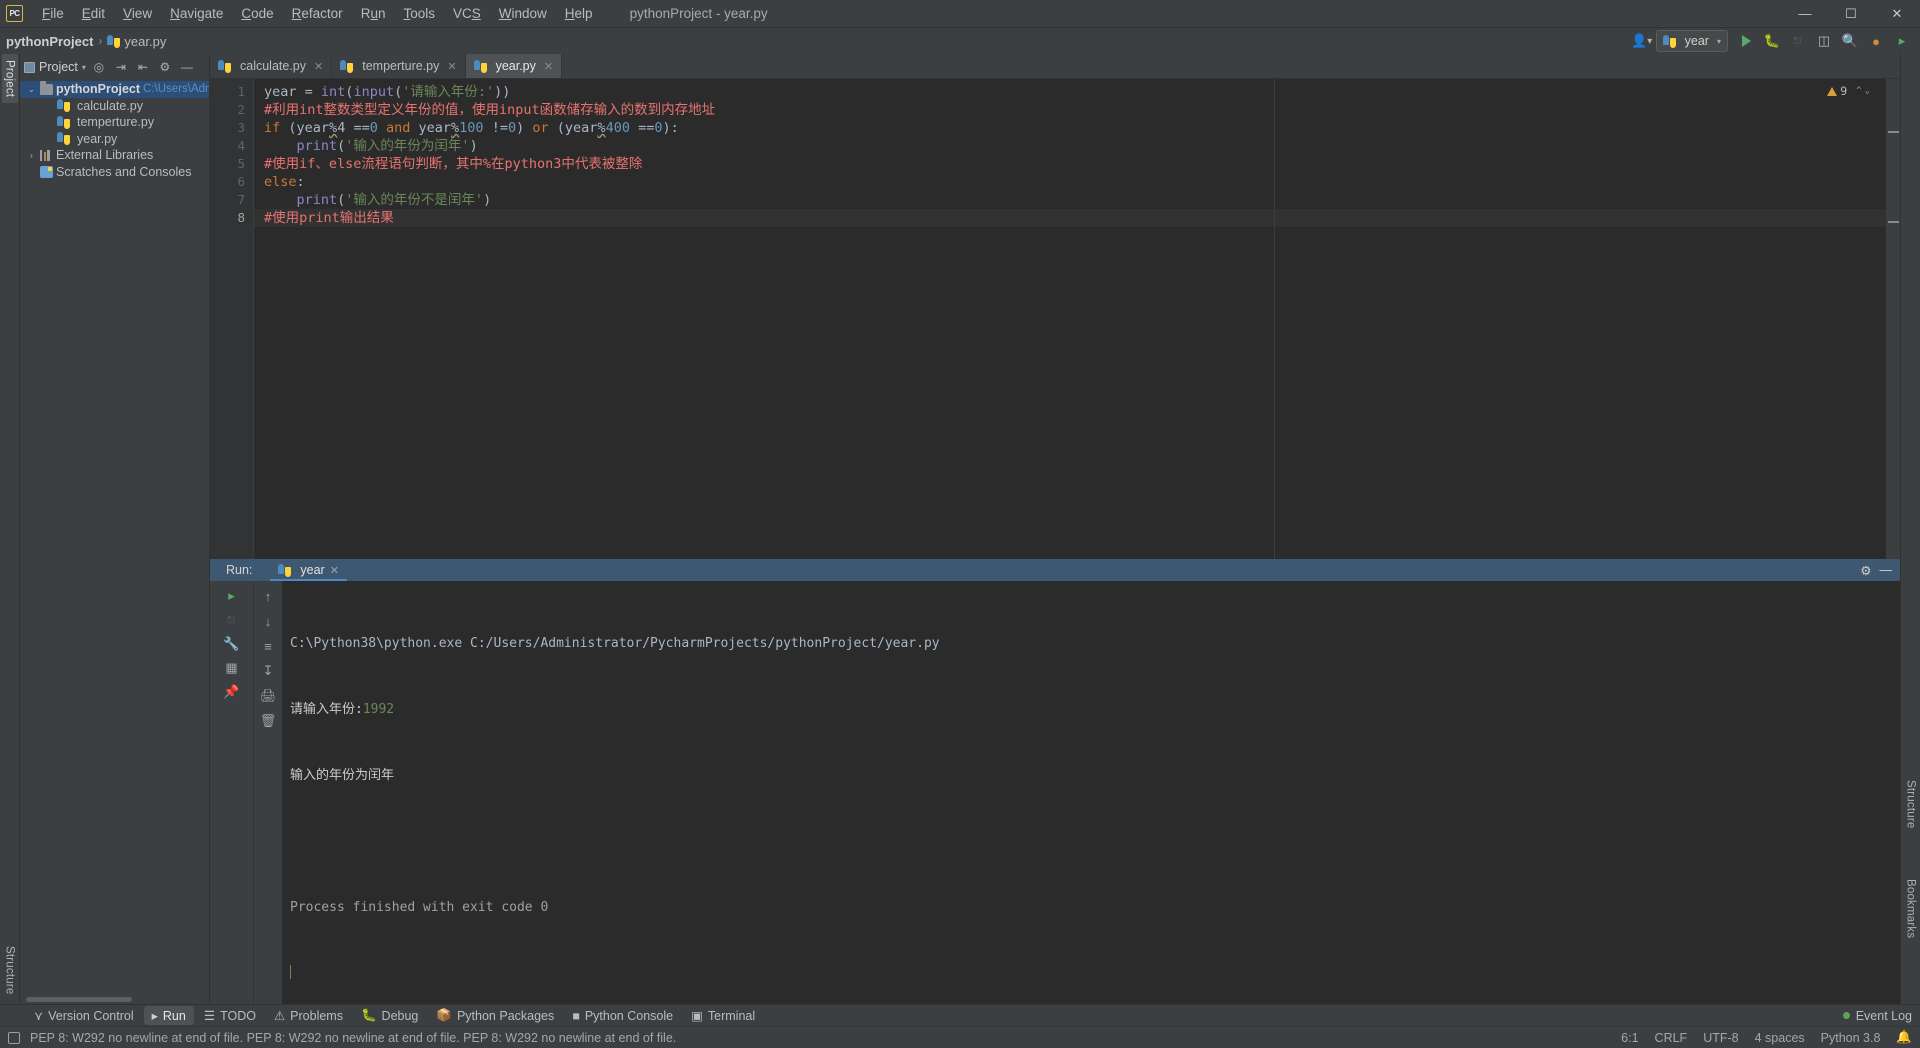 This screenshot has height=1048, width=1920. What do you see at coordinates (1911, 908) in the screenshot?
I see `sidebar-item-bookmarks: Bookmarks` at bounding box center [1911, 908].